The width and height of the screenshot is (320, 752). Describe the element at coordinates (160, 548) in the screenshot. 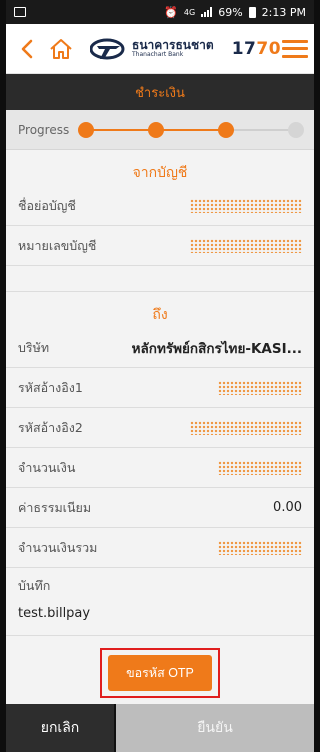

I see `total-row: จำนวนเงินรวม` at that location.